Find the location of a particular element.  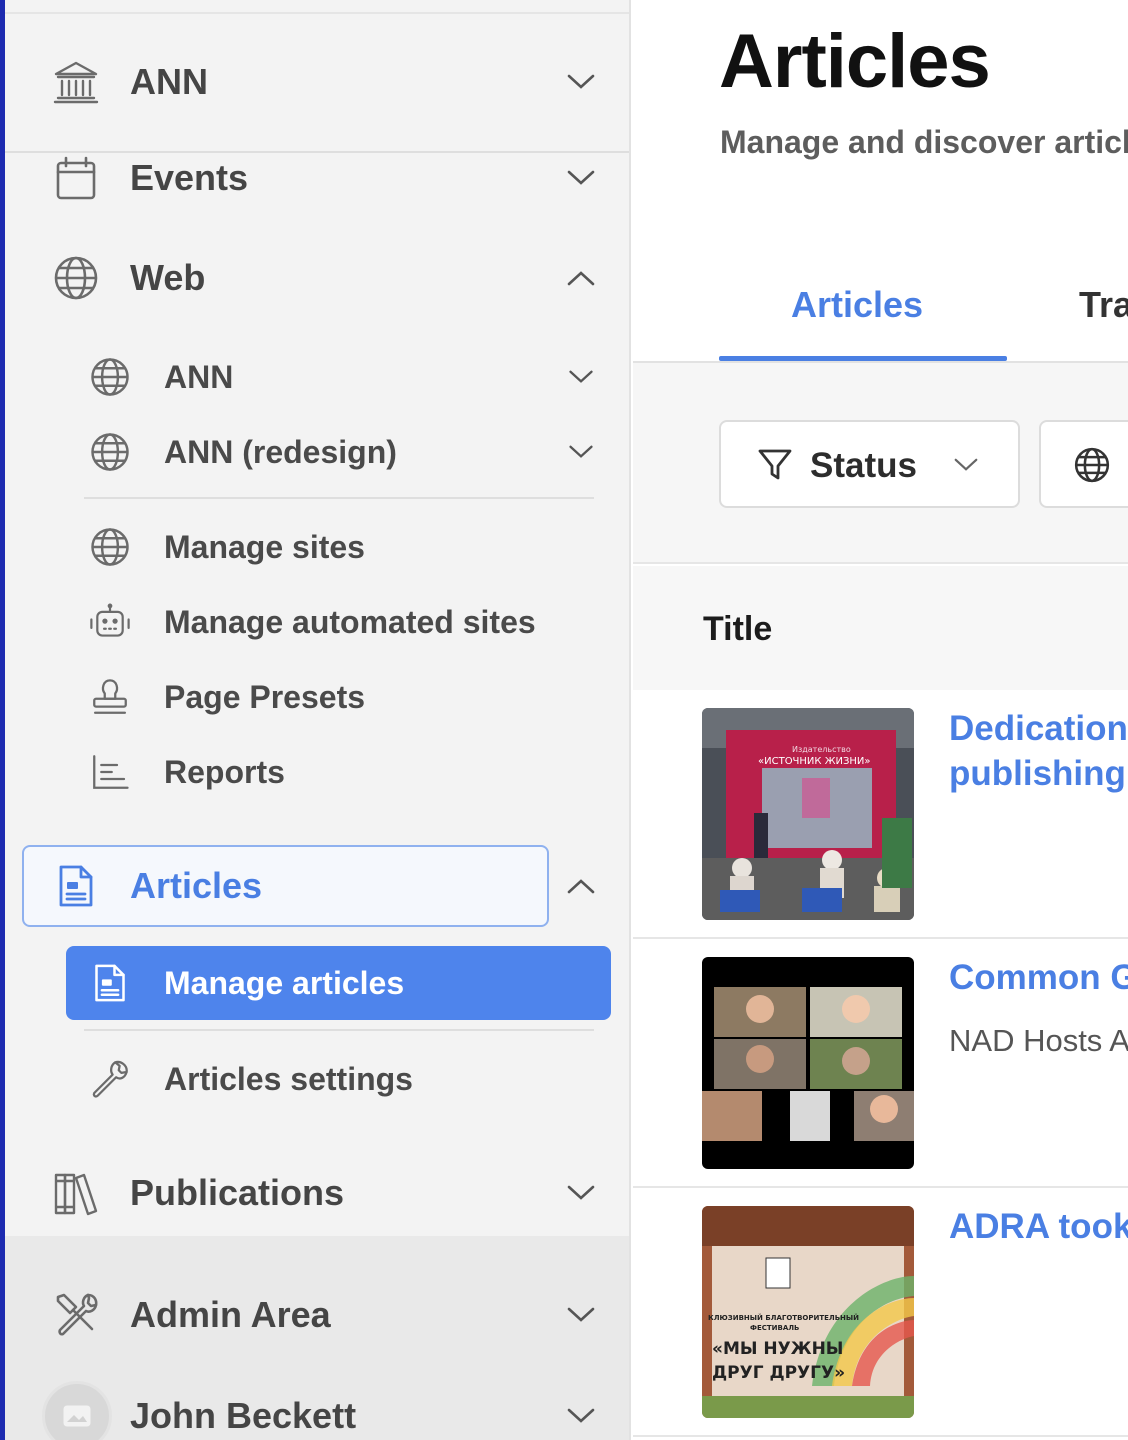

thumbnail-caption: Издательство is located at coordinates (821, 749).